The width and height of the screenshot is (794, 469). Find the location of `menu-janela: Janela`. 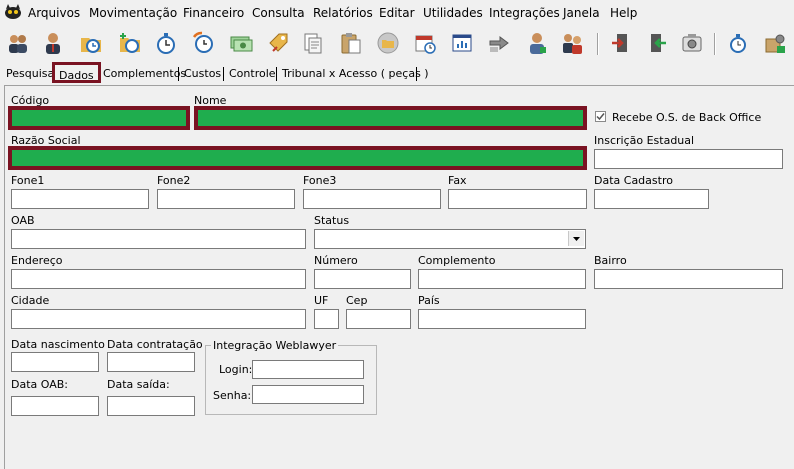

menu-janela: Janela is located at coordinates (581, 13).